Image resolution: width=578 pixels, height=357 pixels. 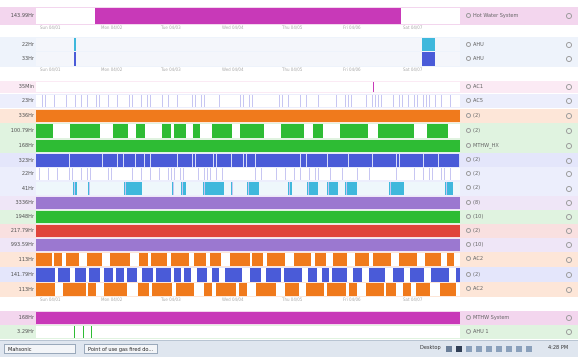 What do you see at coordinates (26, 161) in the screenshot?
I see `row-duration-label: 323Hr` at bounding box center [26, 161].